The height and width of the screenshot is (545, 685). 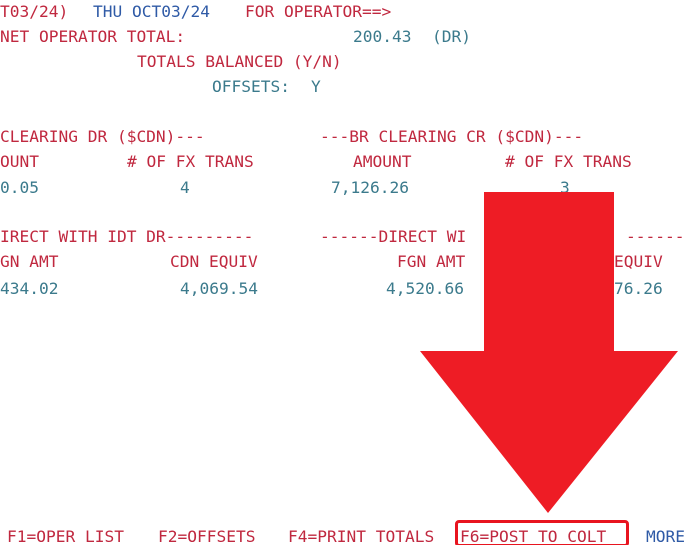 I want to click on f2-offsets-key: F2=OFFSETS, so click(x=206, y=536).